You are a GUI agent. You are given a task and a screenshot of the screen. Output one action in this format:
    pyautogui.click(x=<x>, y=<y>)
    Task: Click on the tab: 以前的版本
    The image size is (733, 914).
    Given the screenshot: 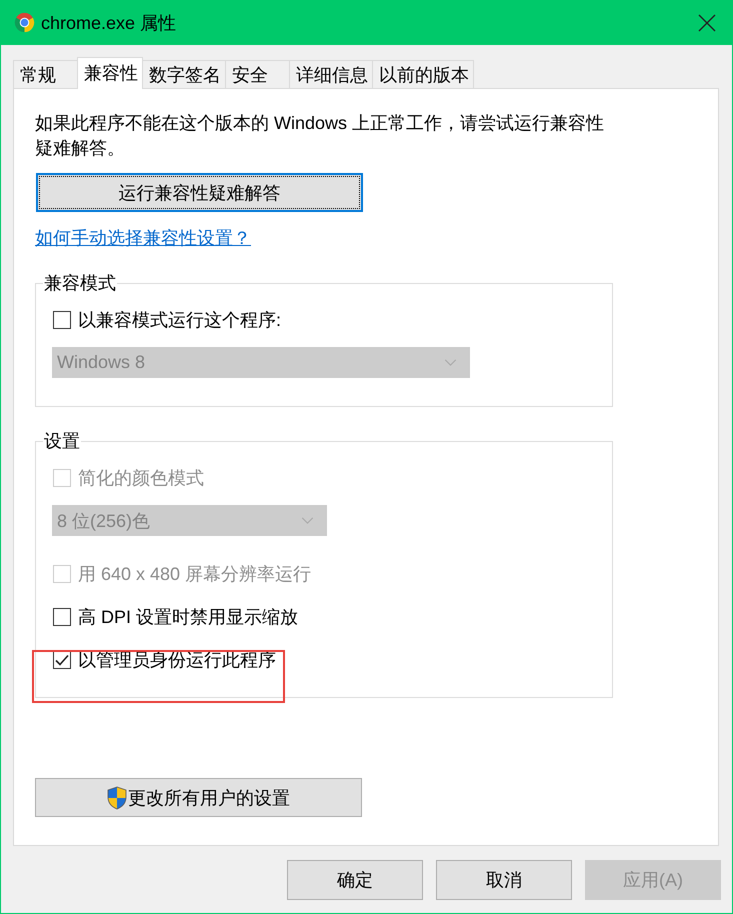 What is the action you would take?
    pyautogui.click(x=423, y=74)
    